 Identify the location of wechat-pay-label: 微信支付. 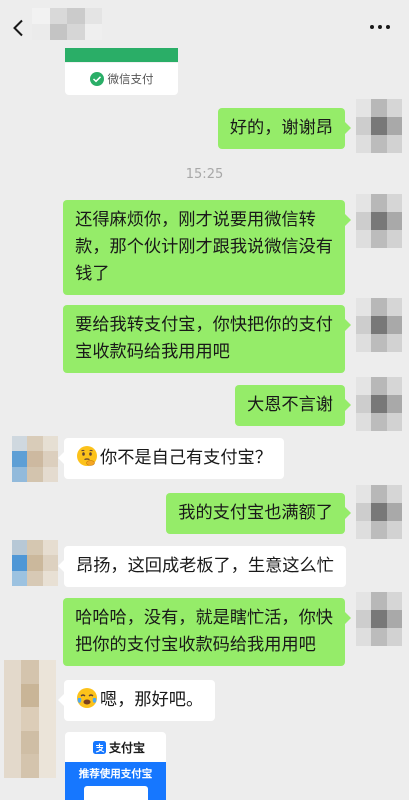
(130, 79).